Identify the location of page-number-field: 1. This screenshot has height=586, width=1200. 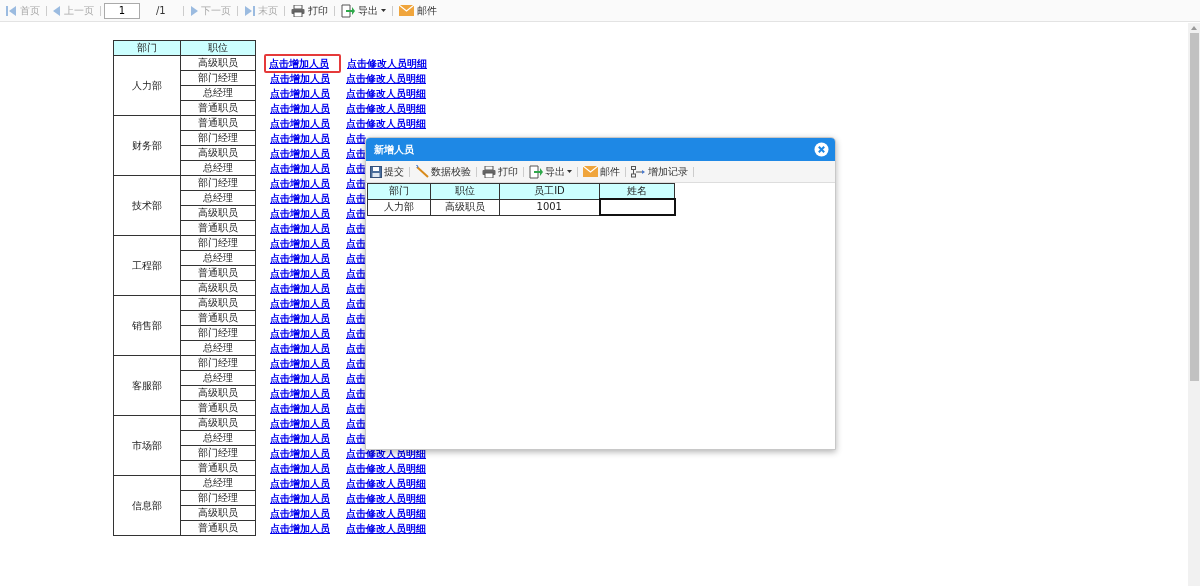
(122, 10).